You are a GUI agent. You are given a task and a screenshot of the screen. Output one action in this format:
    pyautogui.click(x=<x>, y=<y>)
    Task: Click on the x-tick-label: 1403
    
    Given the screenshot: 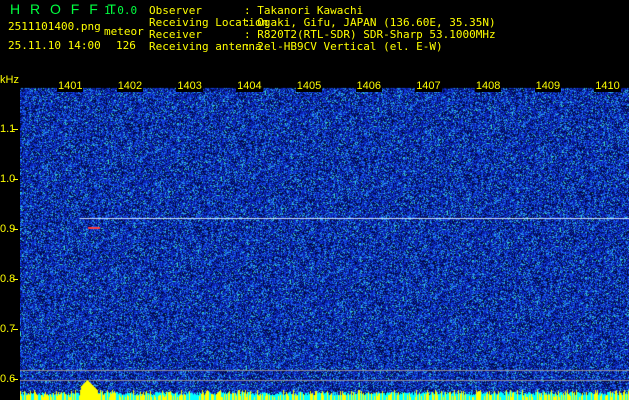 What is the action you would take?
    pyautogui.click(x=189, y=86)
    